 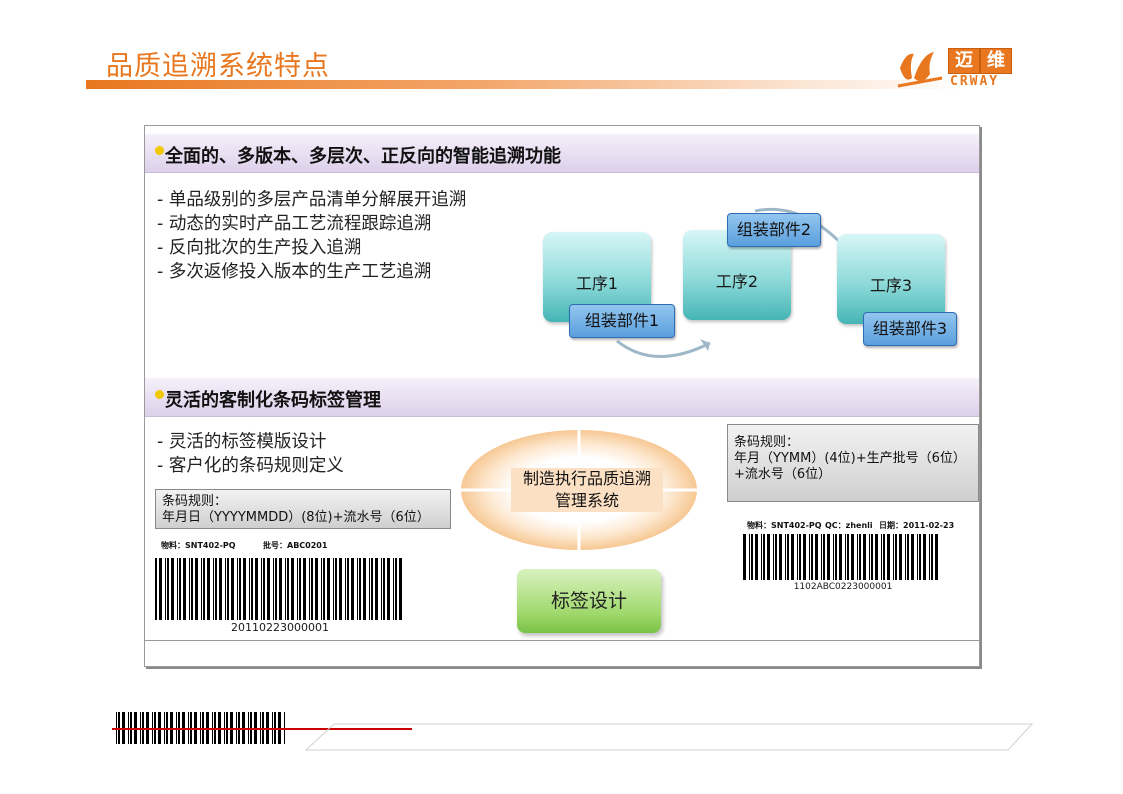 I want to click on process-label: 工序1, so click(x=597, y=283).